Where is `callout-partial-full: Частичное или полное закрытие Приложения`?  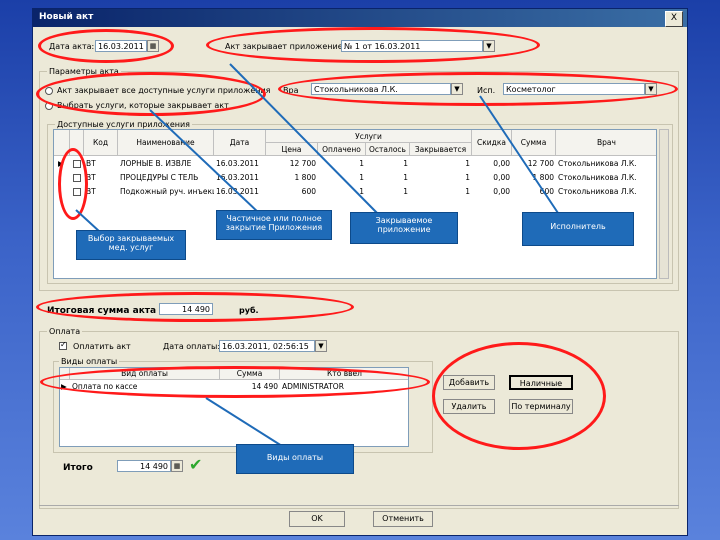
callout-partial-full: Частичное или полное закрытие Приложения is located at coordinates (274, 225).